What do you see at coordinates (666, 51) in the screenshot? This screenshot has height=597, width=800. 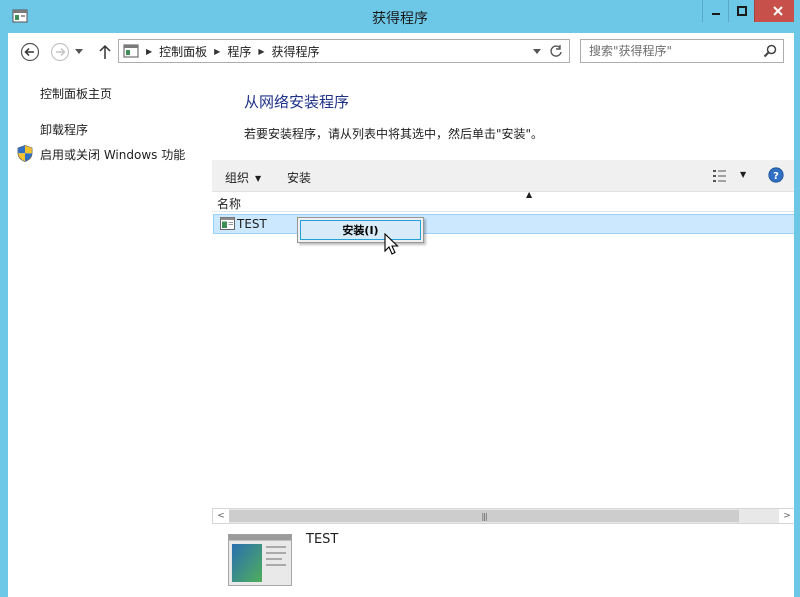 I see `search-input` at bounding box center [666, 51].